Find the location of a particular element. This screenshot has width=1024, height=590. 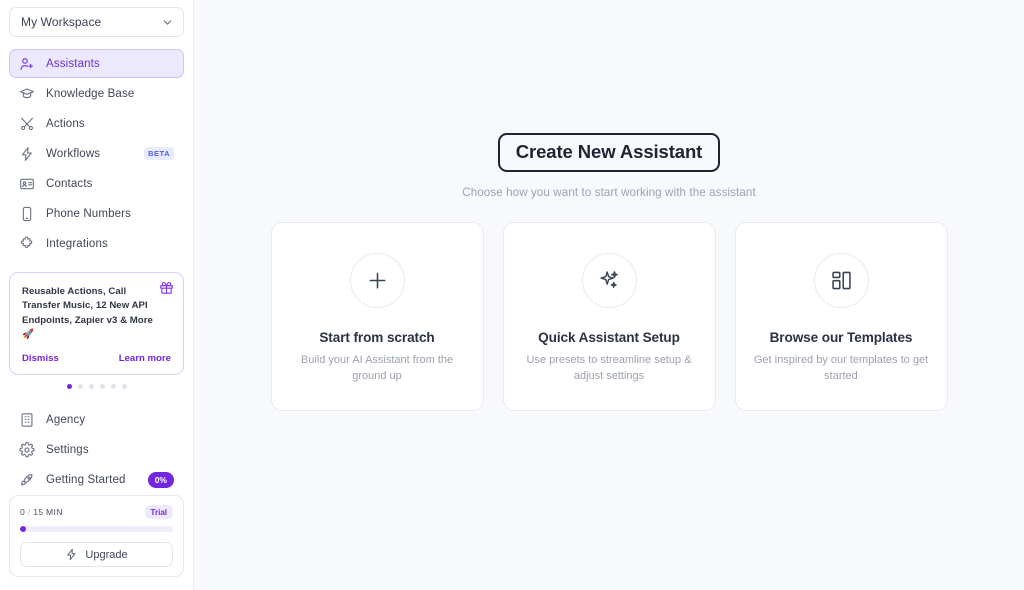

sidebar-item-label: Workflows is located at coordinates (73, 153).